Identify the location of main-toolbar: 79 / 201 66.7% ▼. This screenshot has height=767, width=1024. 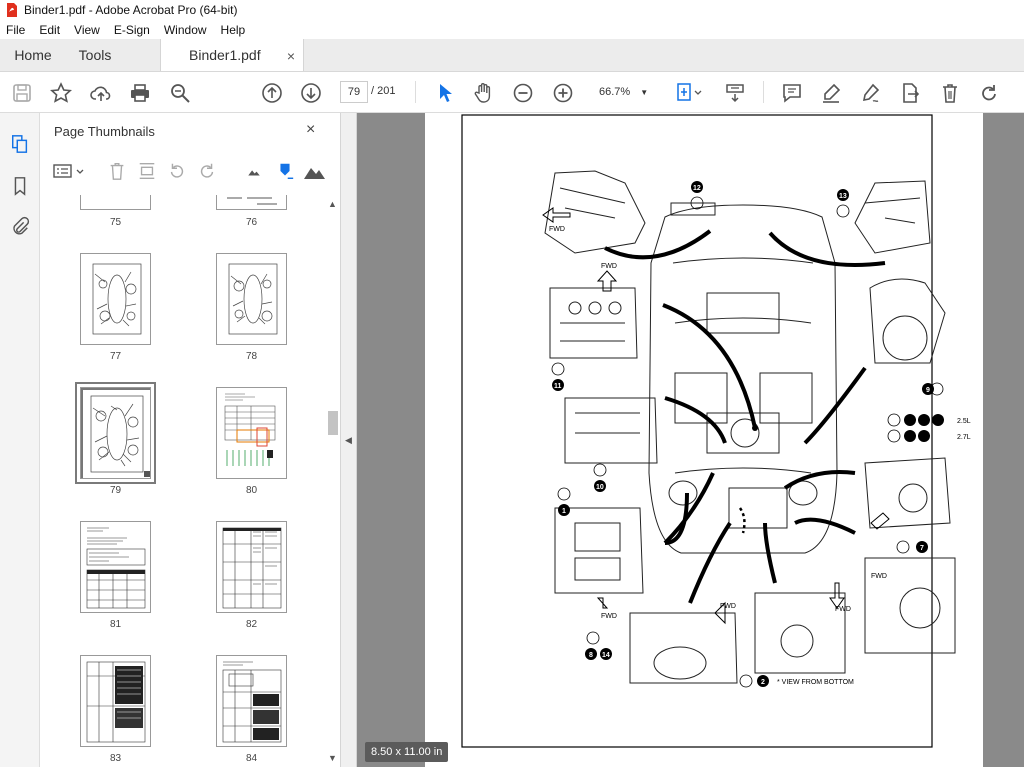
(512, 92).